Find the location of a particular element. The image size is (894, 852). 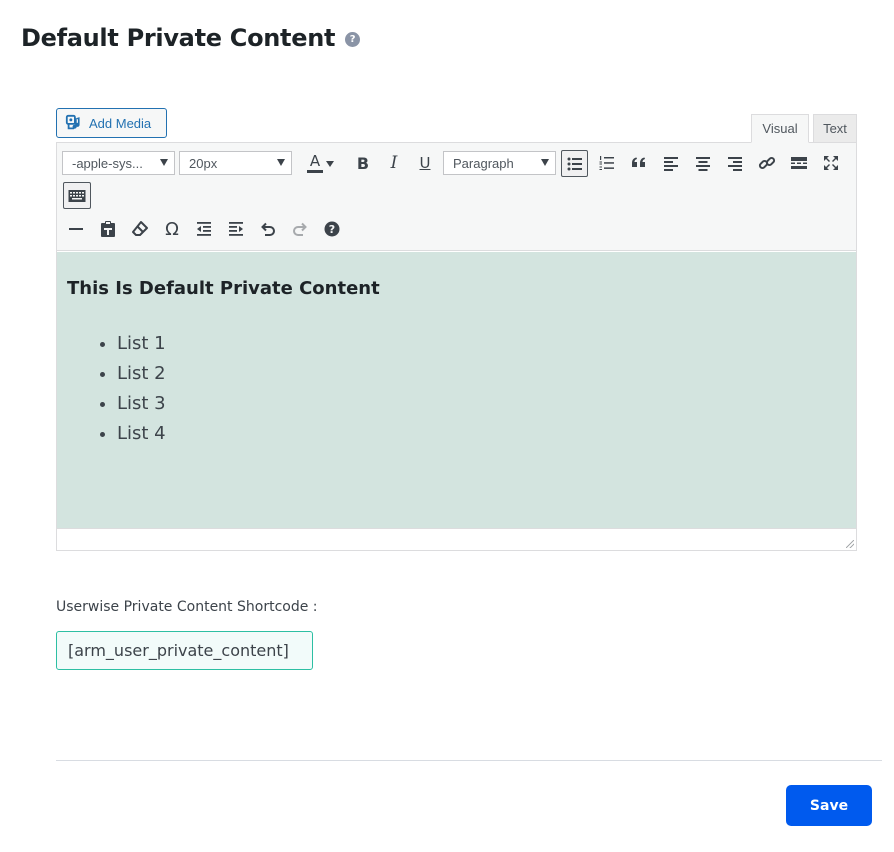

italic-icon: I is located at coordinates (394, 163).